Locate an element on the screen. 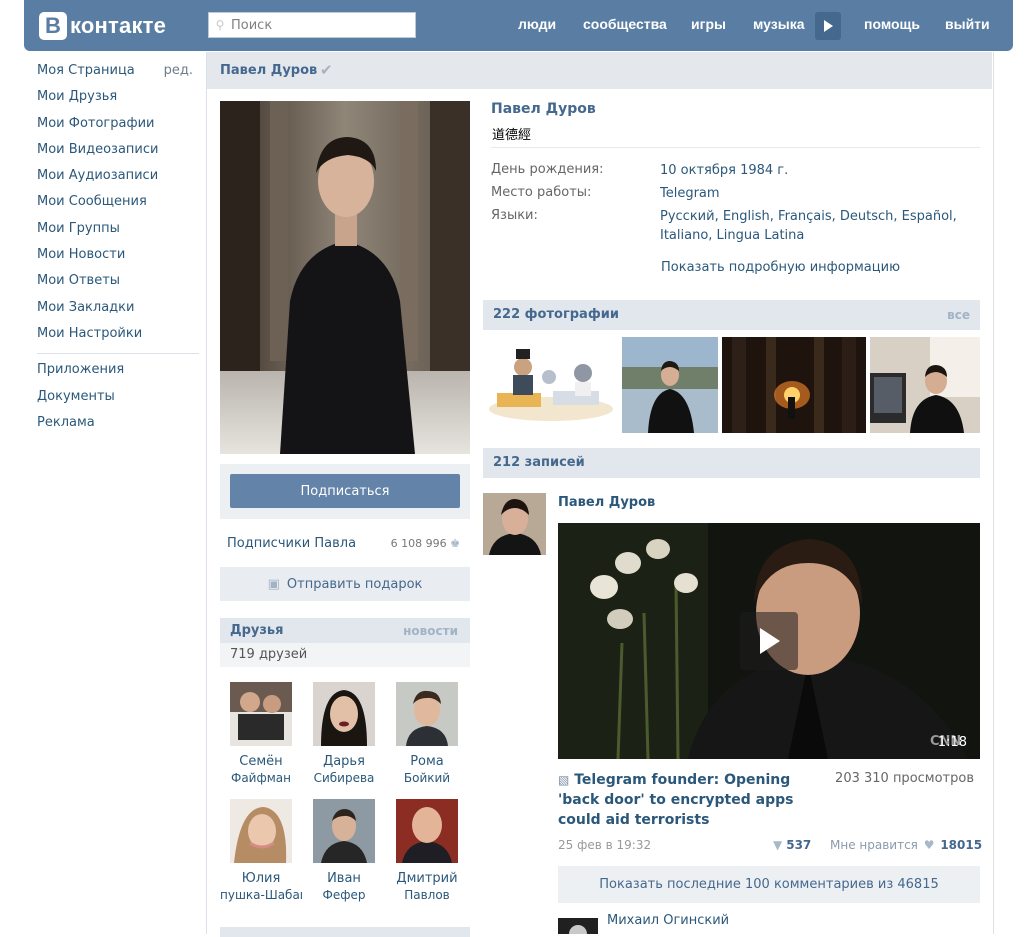 This screenshot has height=937, width=1036. friends-grid: Семён Файфман Дарья Сибирева Рома Бойкий is located at coordinates (345, 807).